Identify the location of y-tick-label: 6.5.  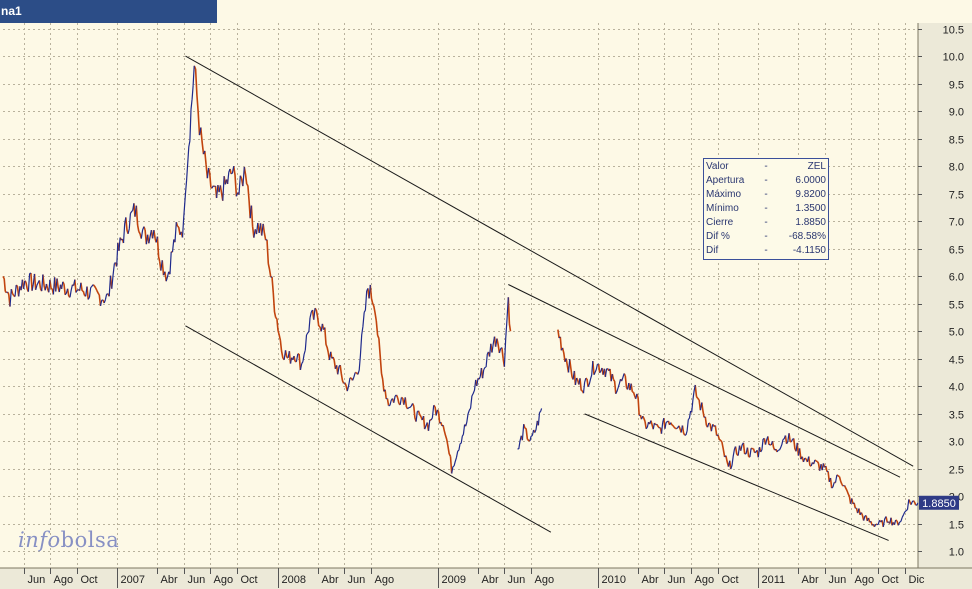
(956, 251).